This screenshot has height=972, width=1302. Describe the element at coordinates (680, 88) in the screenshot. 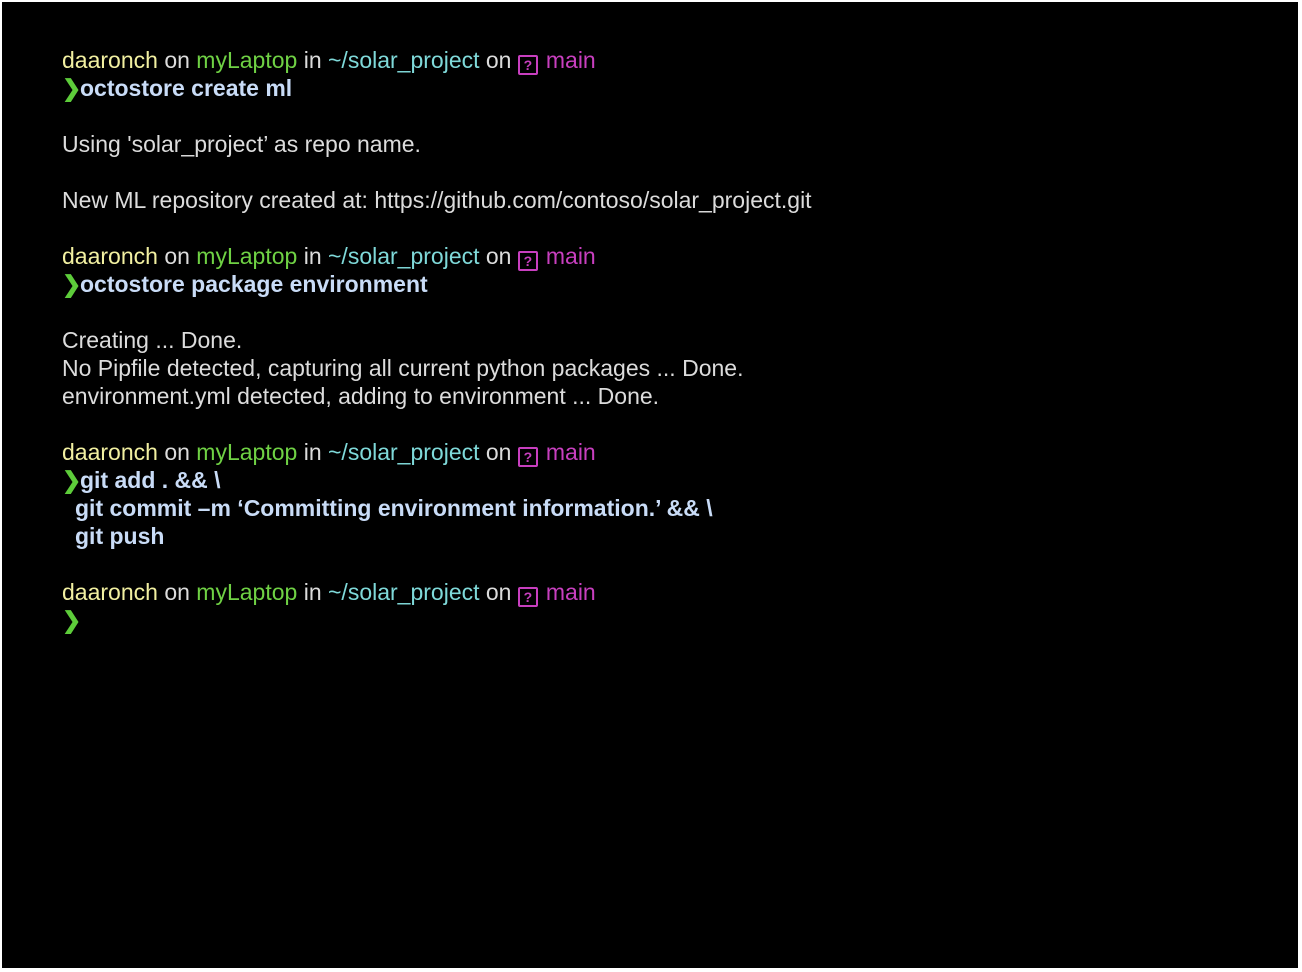

I see `command-line: ❯octostore create ml` at that location.